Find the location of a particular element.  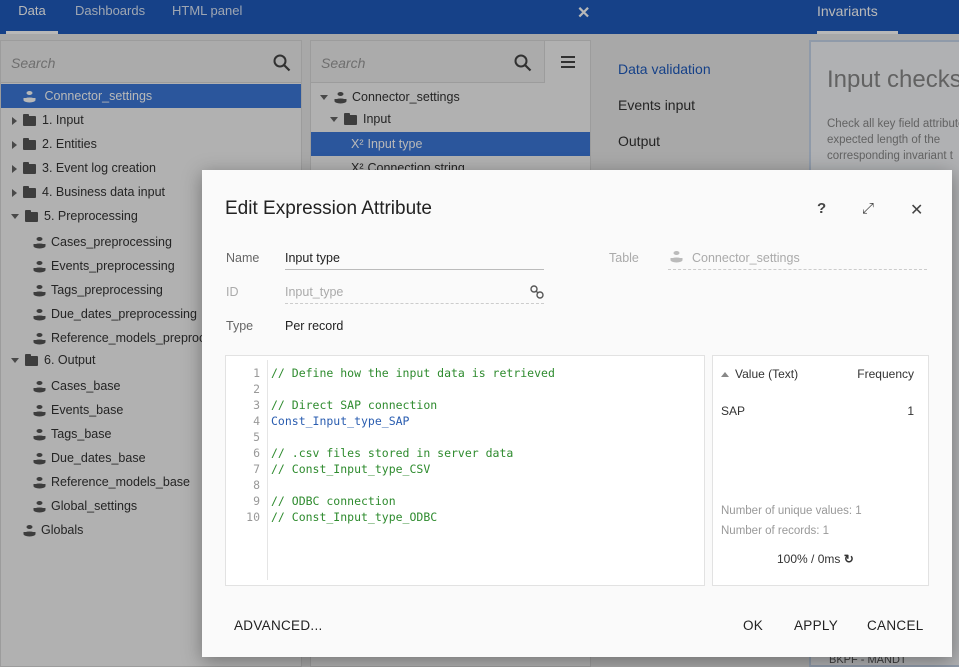

line-number: 4 is located at coordinates (256, 421).